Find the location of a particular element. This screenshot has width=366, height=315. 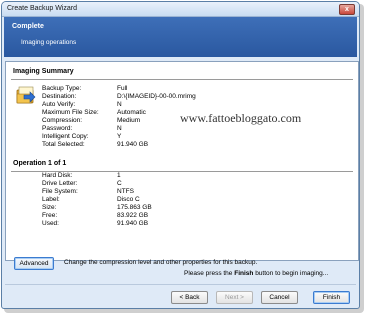

header-subtitle: Imaging operations is located at coordinates (49, 42).